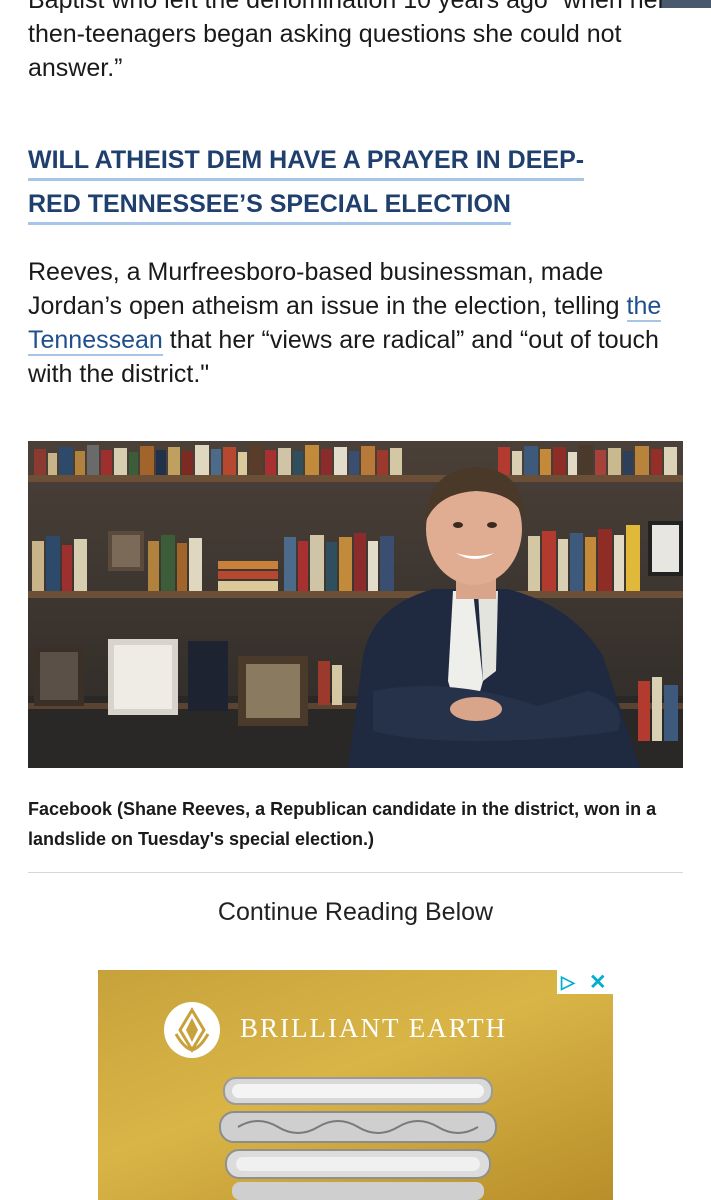 This screenshot has width=711, height=1200. Describe the element at coordinates (355, 872) in the screenshot. I see `divider` at that location.